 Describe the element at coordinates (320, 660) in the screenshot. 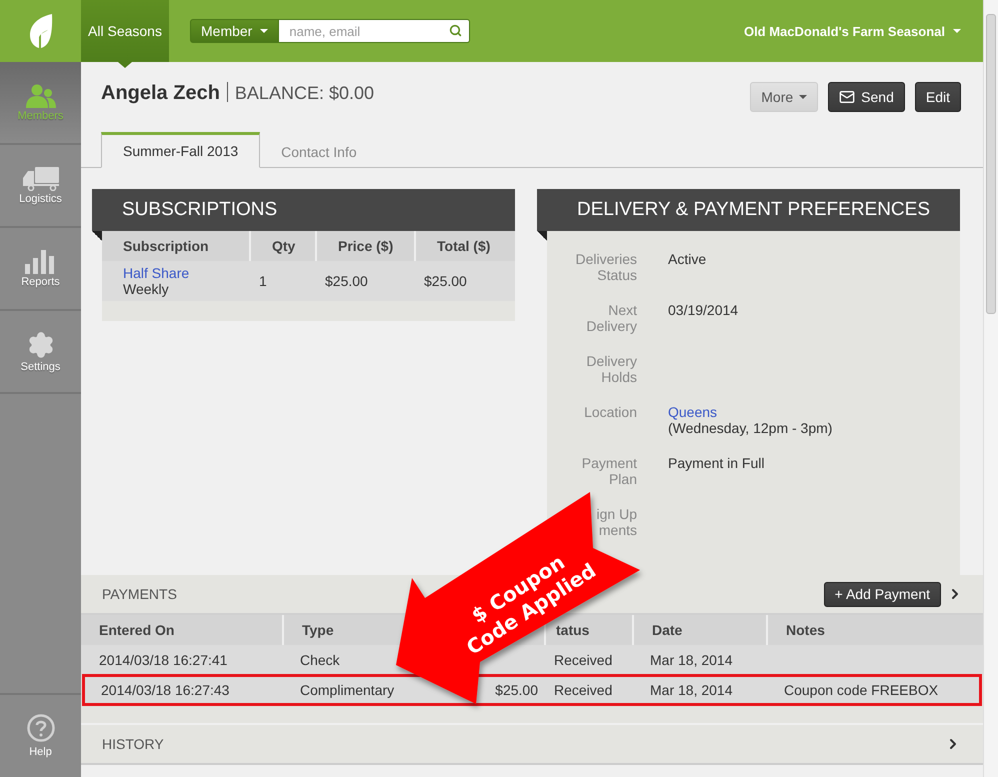

I see `table-cell: Check` at that location.